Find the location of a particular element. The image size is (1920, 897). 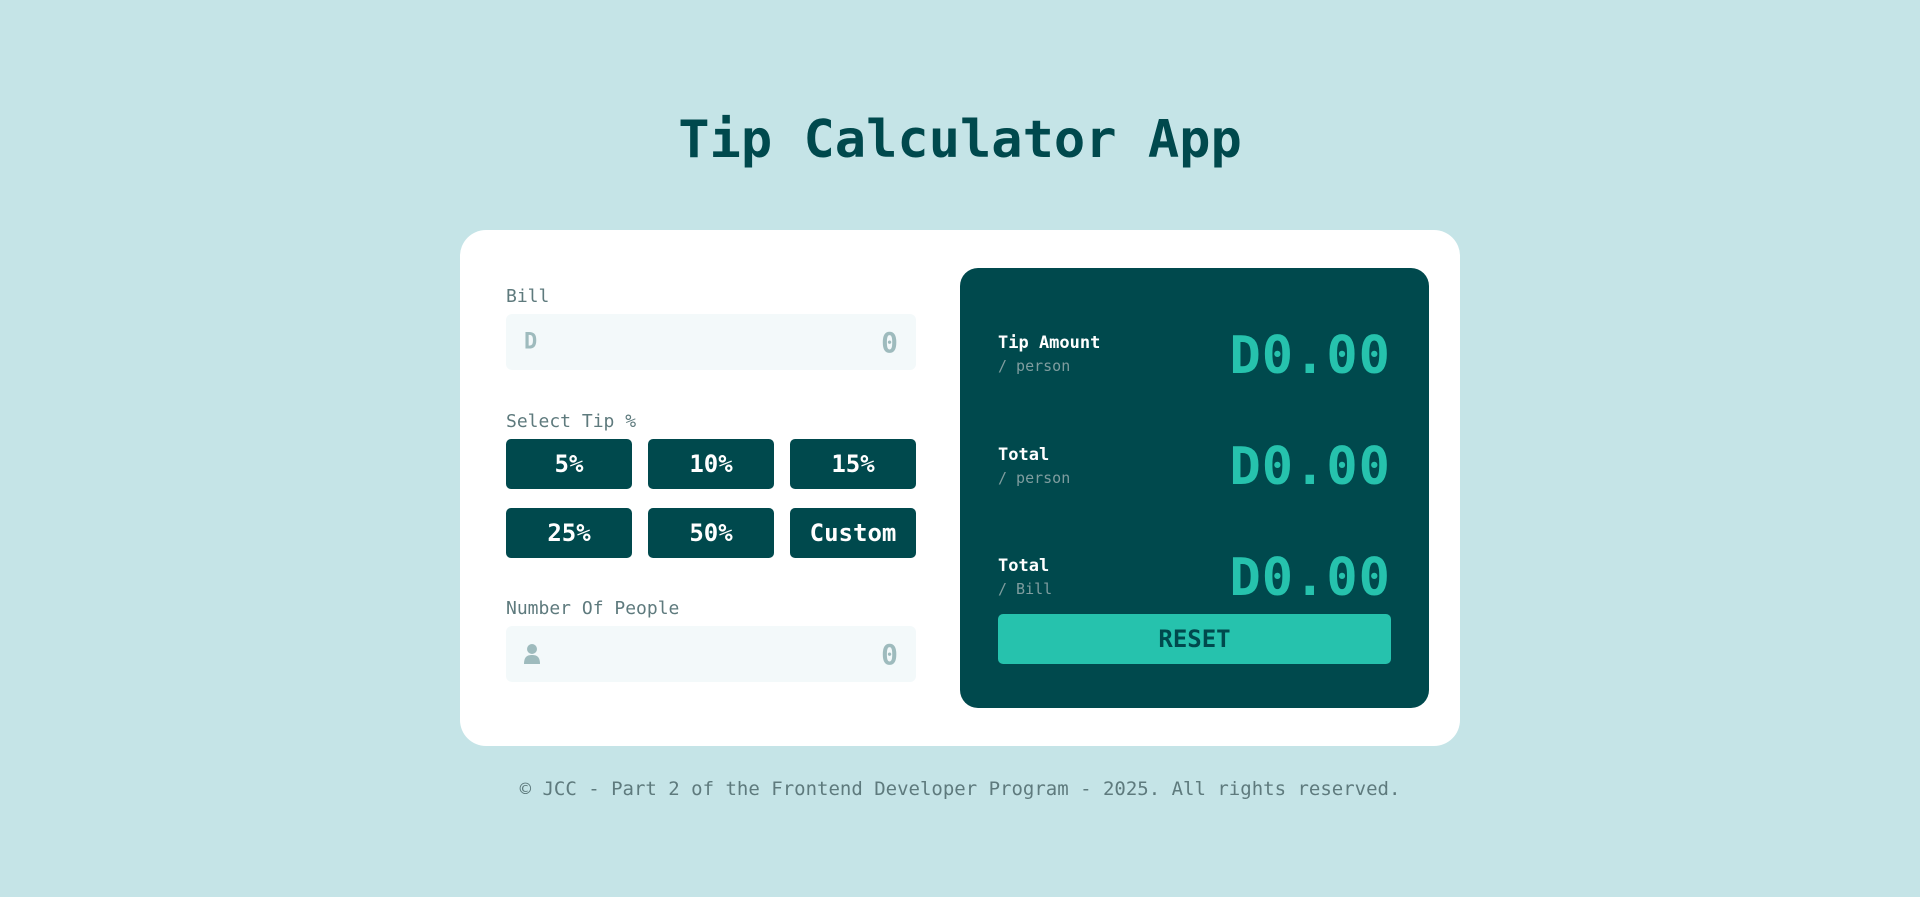

number-of-people-label: Number Of People is located at coordinates (593, 608).